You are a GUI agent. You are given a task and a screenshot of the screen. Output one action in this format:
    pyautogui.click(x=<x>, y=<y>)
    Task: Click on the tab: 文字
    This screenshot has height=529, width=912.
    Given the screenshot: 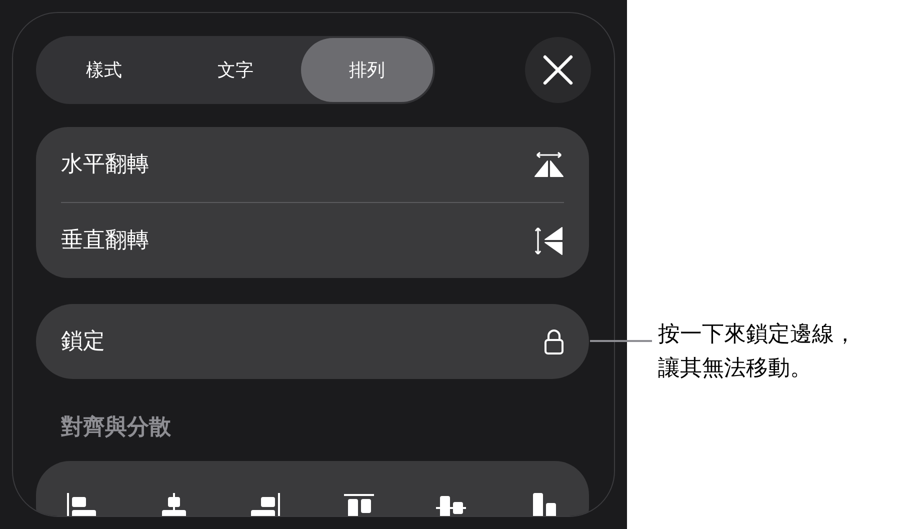 What is the action you would take?
    pyautogui.click(x=236, y=70)
    